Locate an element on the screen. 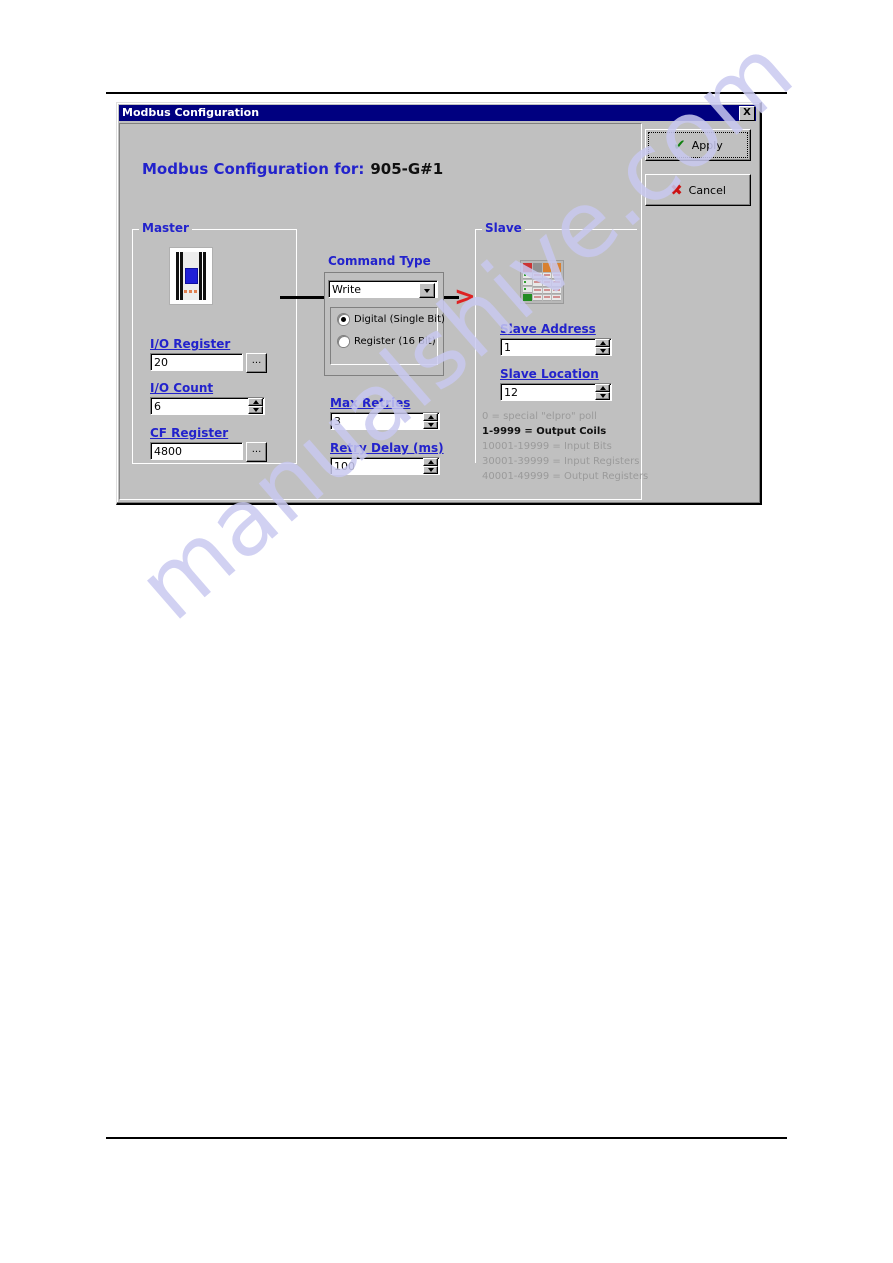 Image resolution: width=893 pixels, height=1263 pixels. retry-delay-stepper is located at coordinates (430, 466).